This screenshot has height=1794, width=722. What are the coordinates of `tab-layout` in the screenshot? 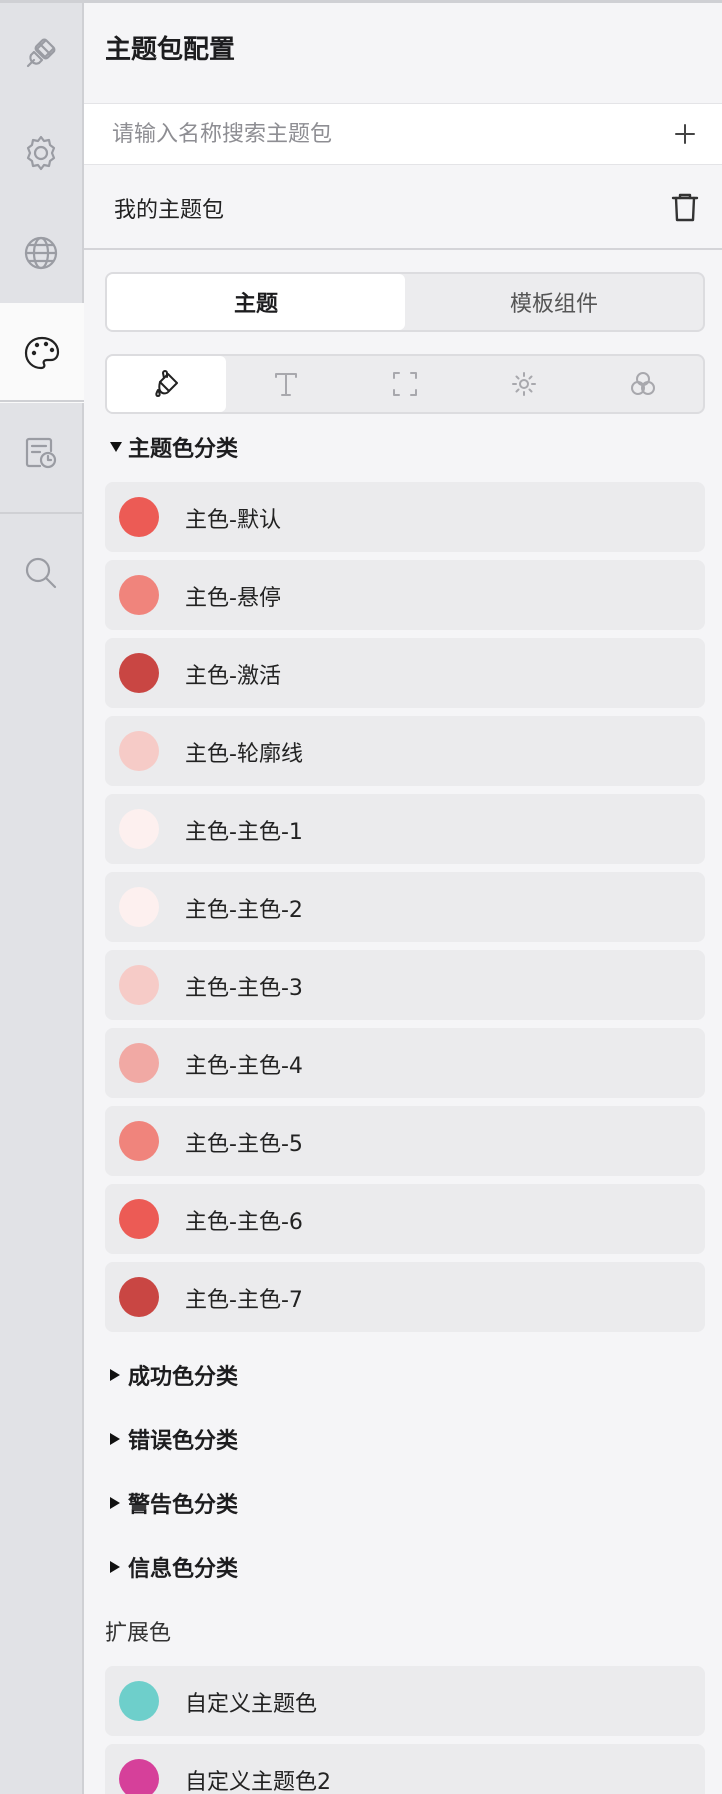 It's located at (404, 384).